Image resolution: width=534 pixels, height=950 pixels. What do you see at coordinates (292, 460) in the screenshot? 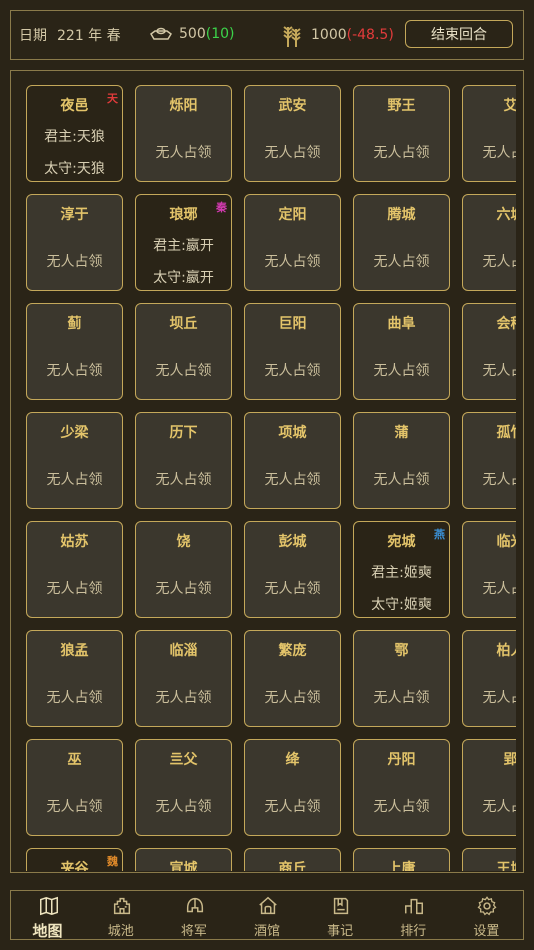
I see `city-cell: 项城 无人占领` at bounding box center [292, 460].